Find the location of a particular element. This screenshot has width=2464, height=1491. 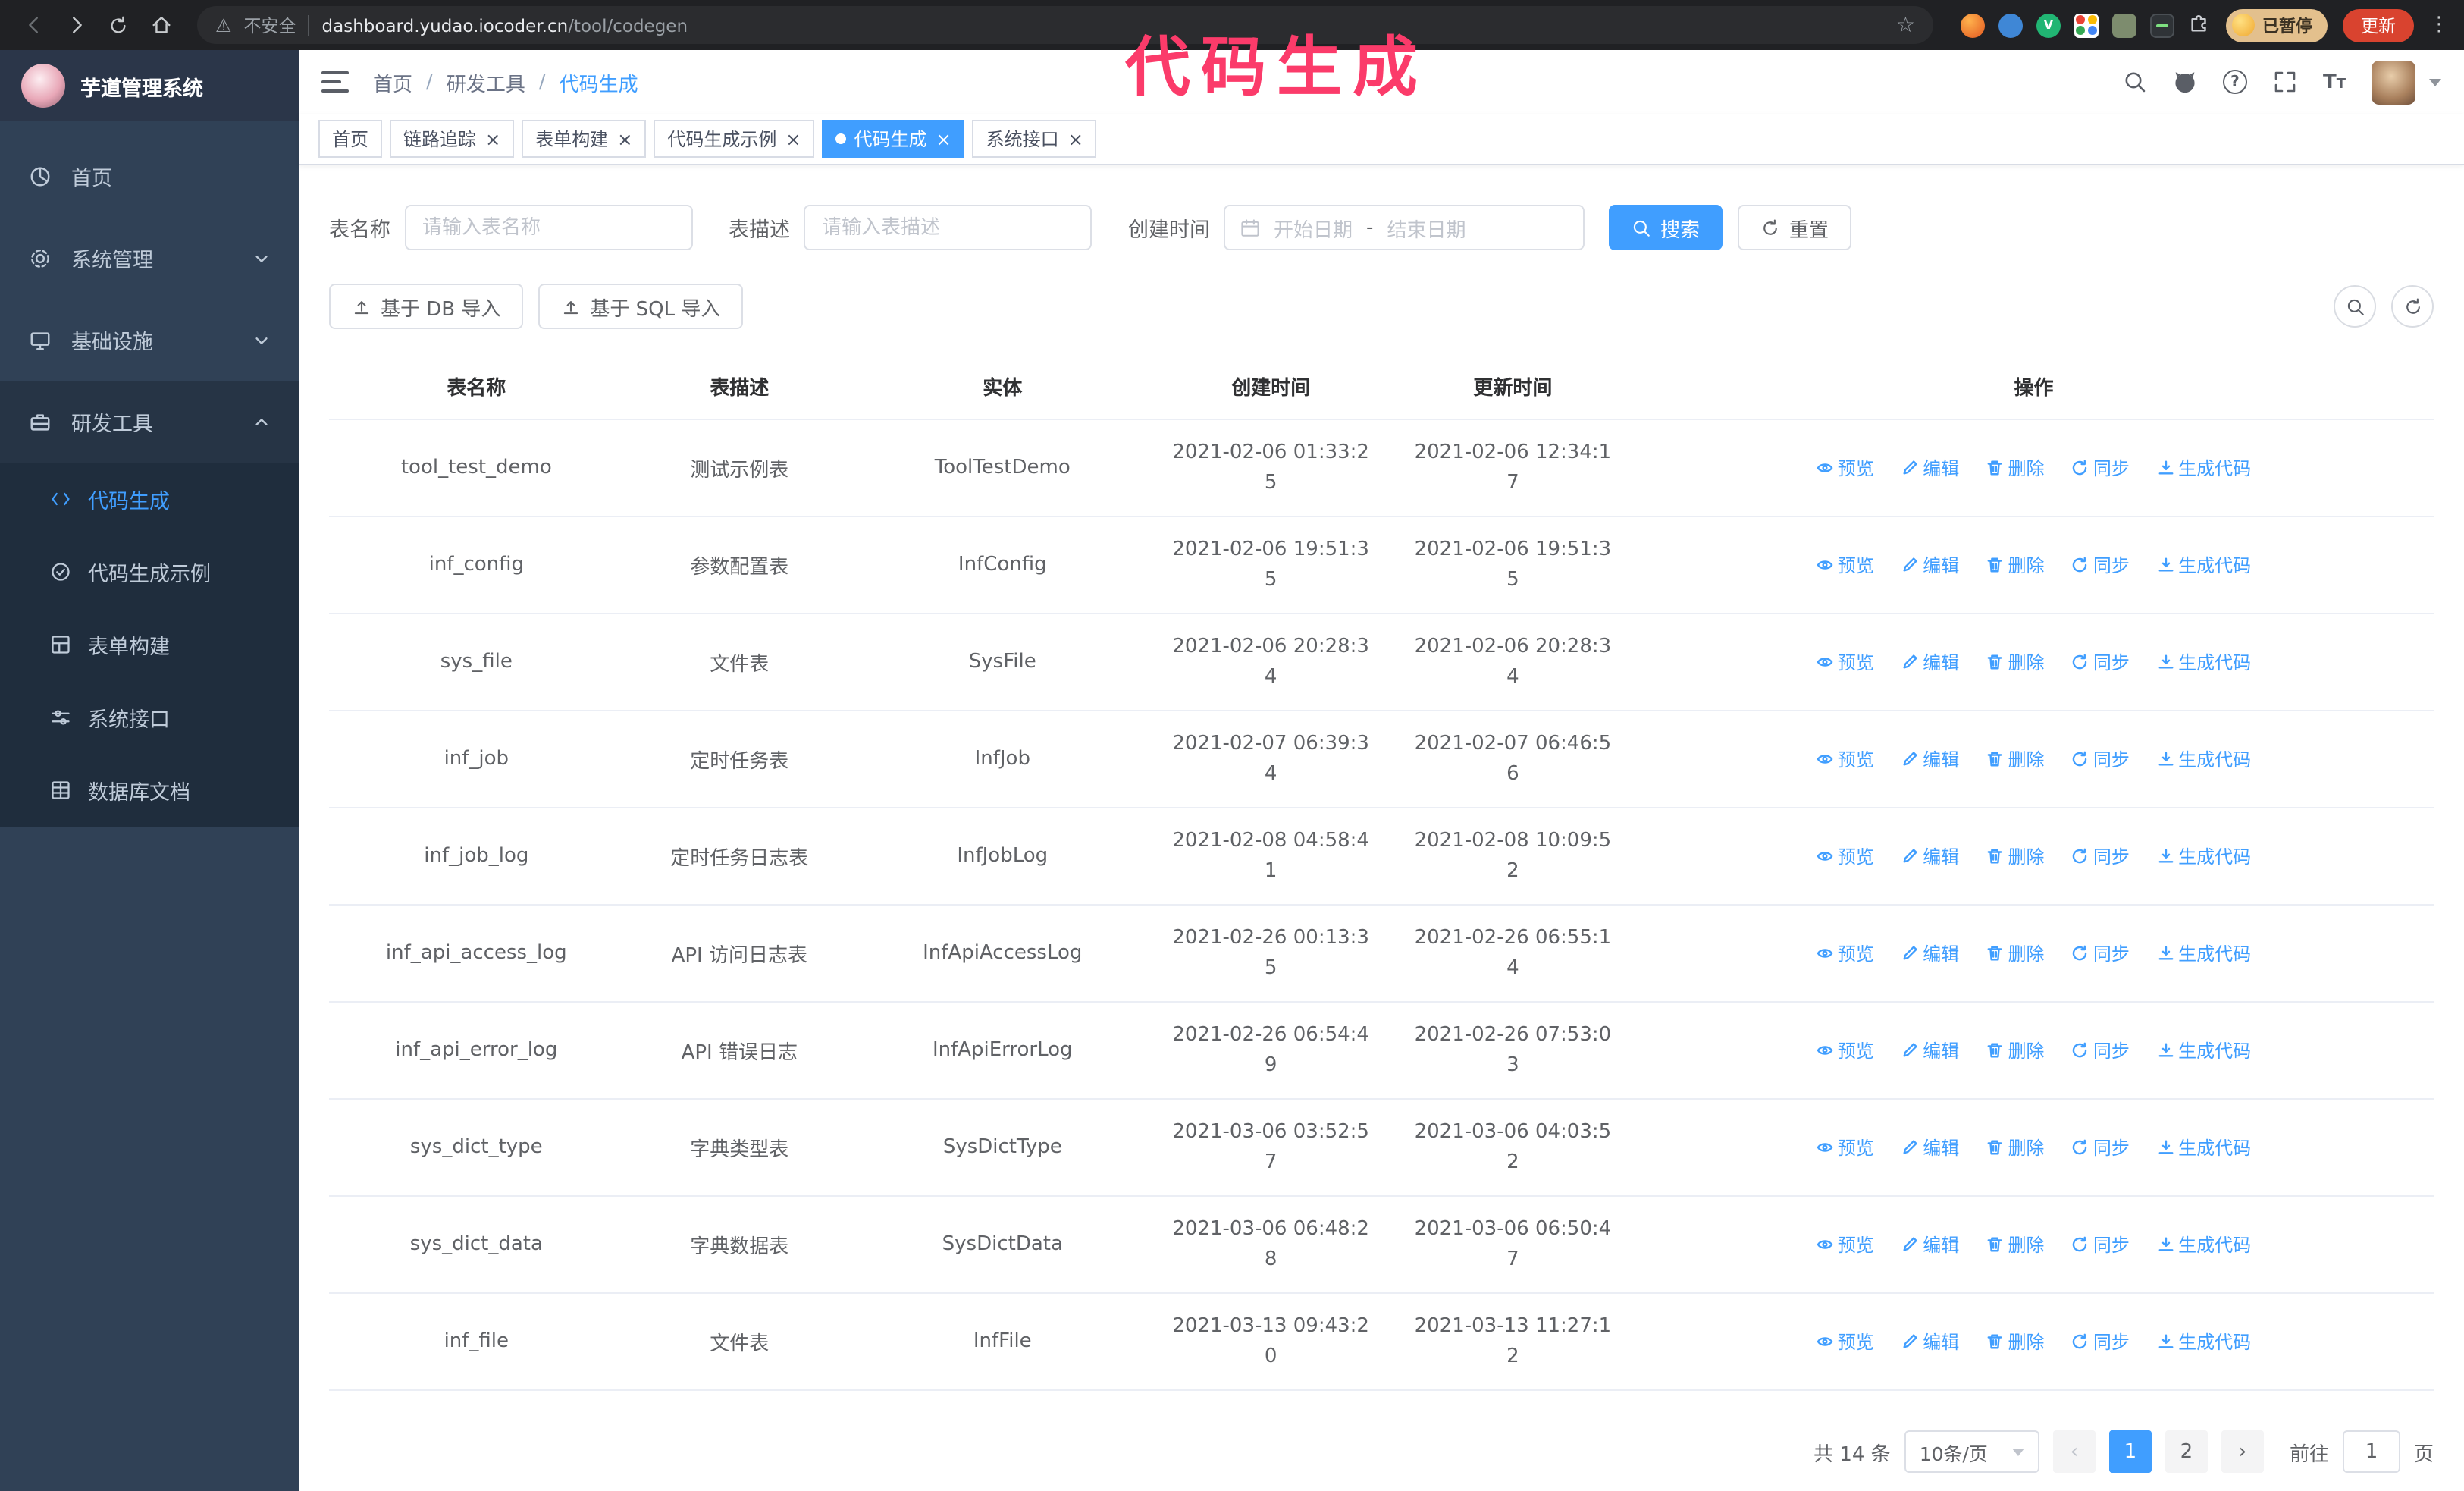

page-button-1: 1 is located at coordinates (2130, 1451).